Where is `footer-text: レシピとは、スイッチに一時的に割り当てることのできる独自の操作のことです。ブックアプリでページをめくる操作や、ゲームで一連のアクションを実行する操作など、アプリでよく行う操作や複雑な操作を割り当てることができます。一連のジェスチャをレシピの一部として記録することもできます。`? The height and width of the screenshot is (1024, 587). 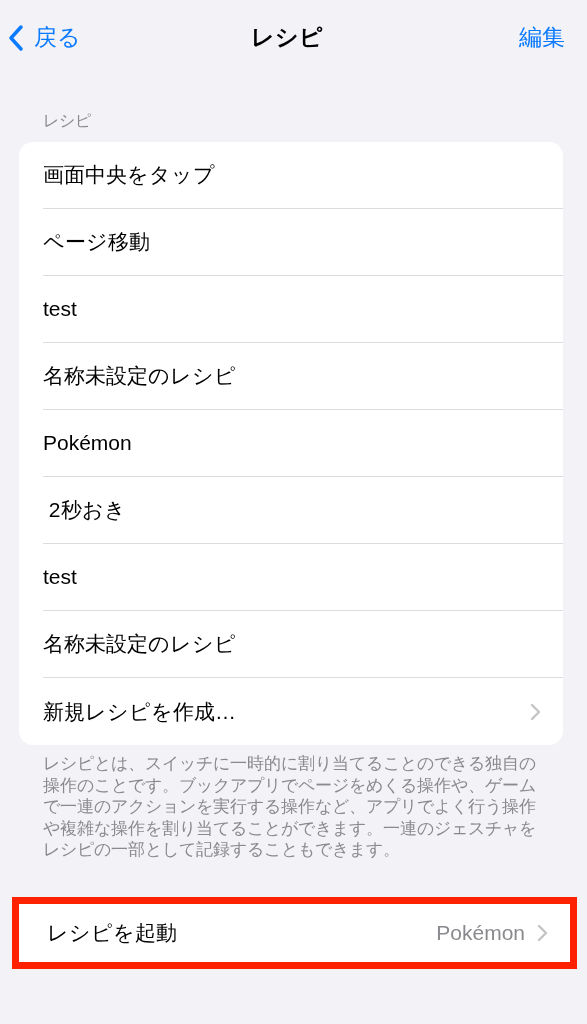
footer-text: レシピとは、スイッチに一時的に割り当てることのできる独自の操作のことです。ブックアプリでページをめくる操作や、ゲームで一連のアクションを実行する操作など、アプリでよく行う操作や複雑な操作を割り当てることができます。一連のジェスチャをレシピの一部として記録することもできます。 is located at coordinates (289, 806).